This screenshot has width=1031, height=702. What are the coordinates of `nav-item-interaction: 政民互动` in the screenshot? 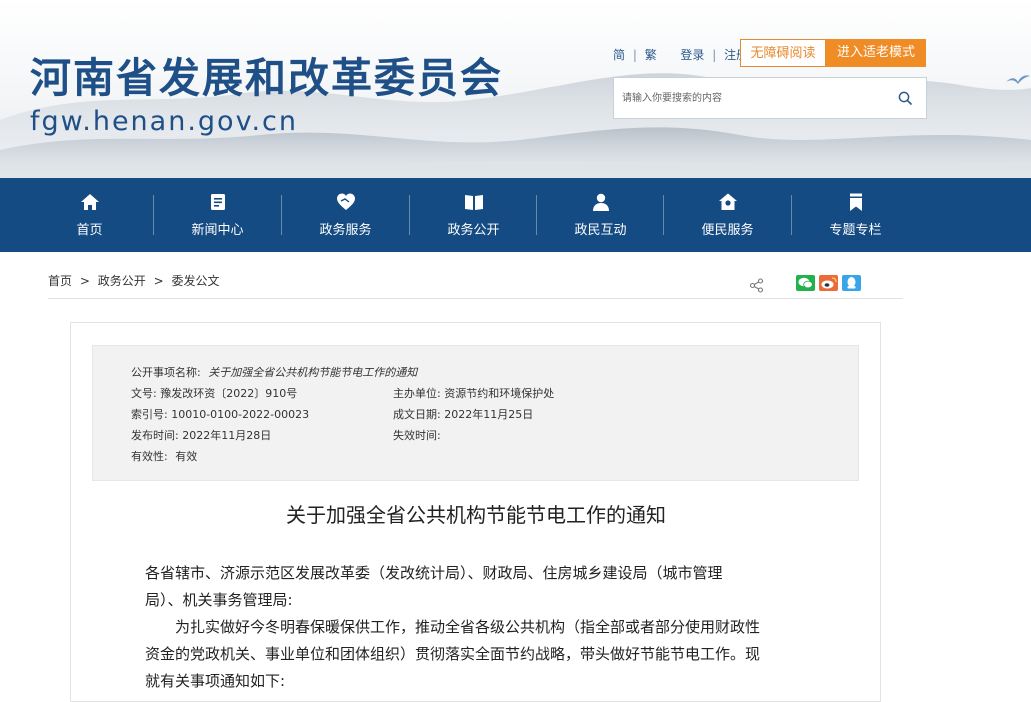 It's located at (600, 215).